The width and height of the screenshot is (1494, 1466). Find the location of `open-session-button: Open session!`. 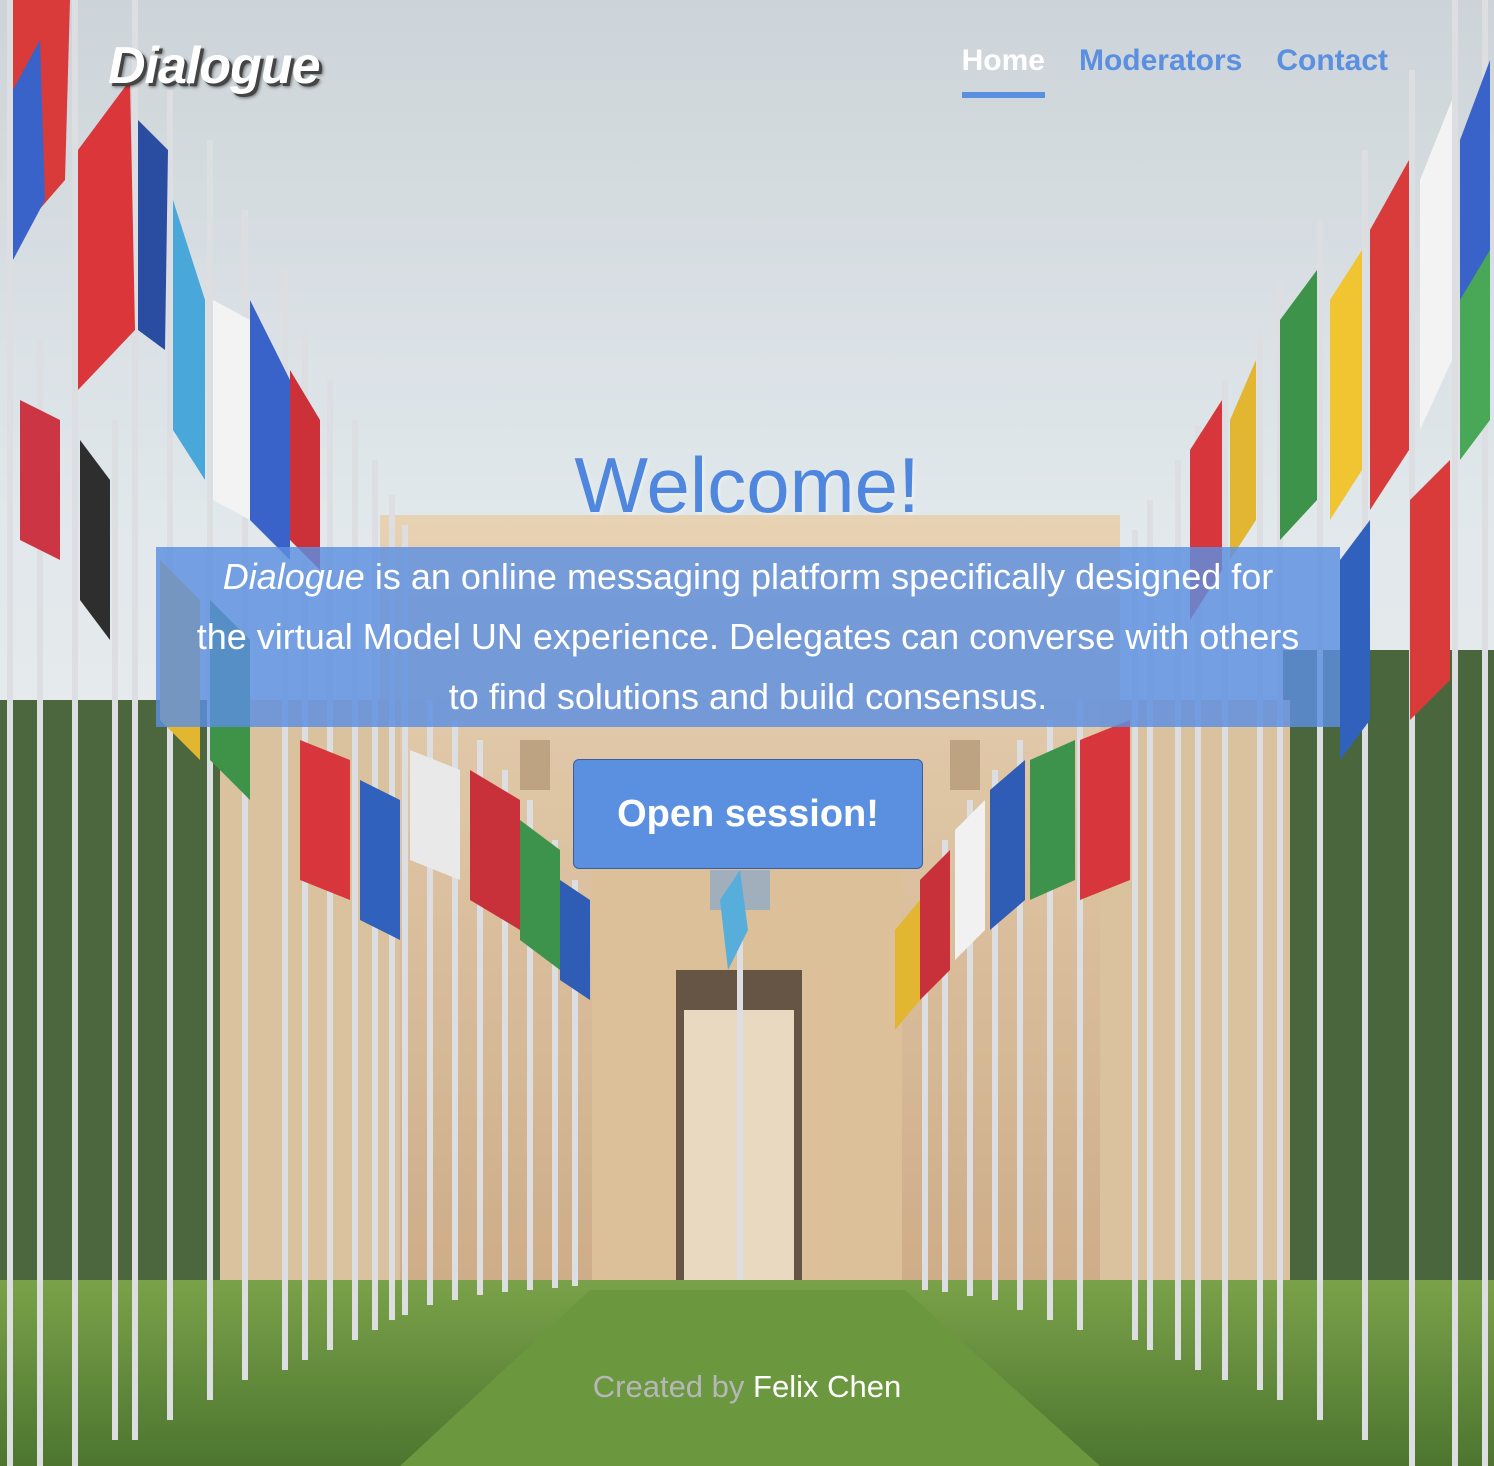

open-session-button: Open session! is located at coordinates (748, 814).